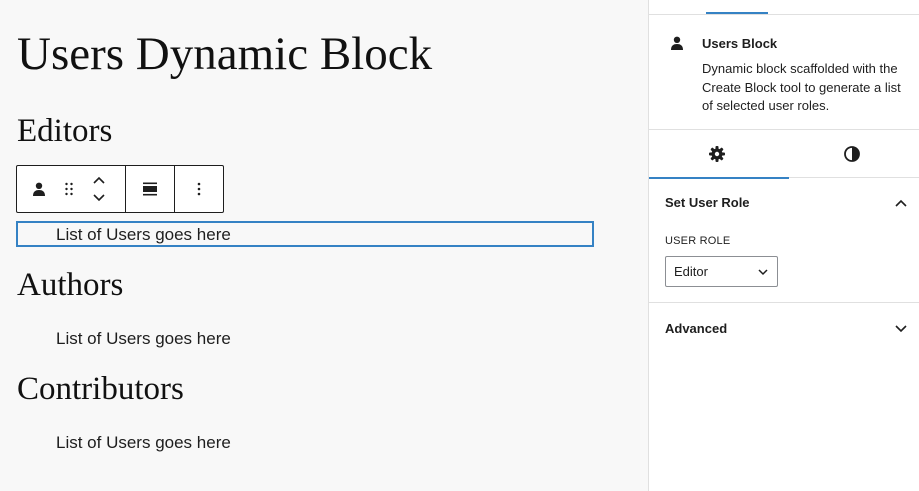  Describe the element at coordinates (698, 241) in the screenshot. I see `user-role-label: USER ROLE` at that location.